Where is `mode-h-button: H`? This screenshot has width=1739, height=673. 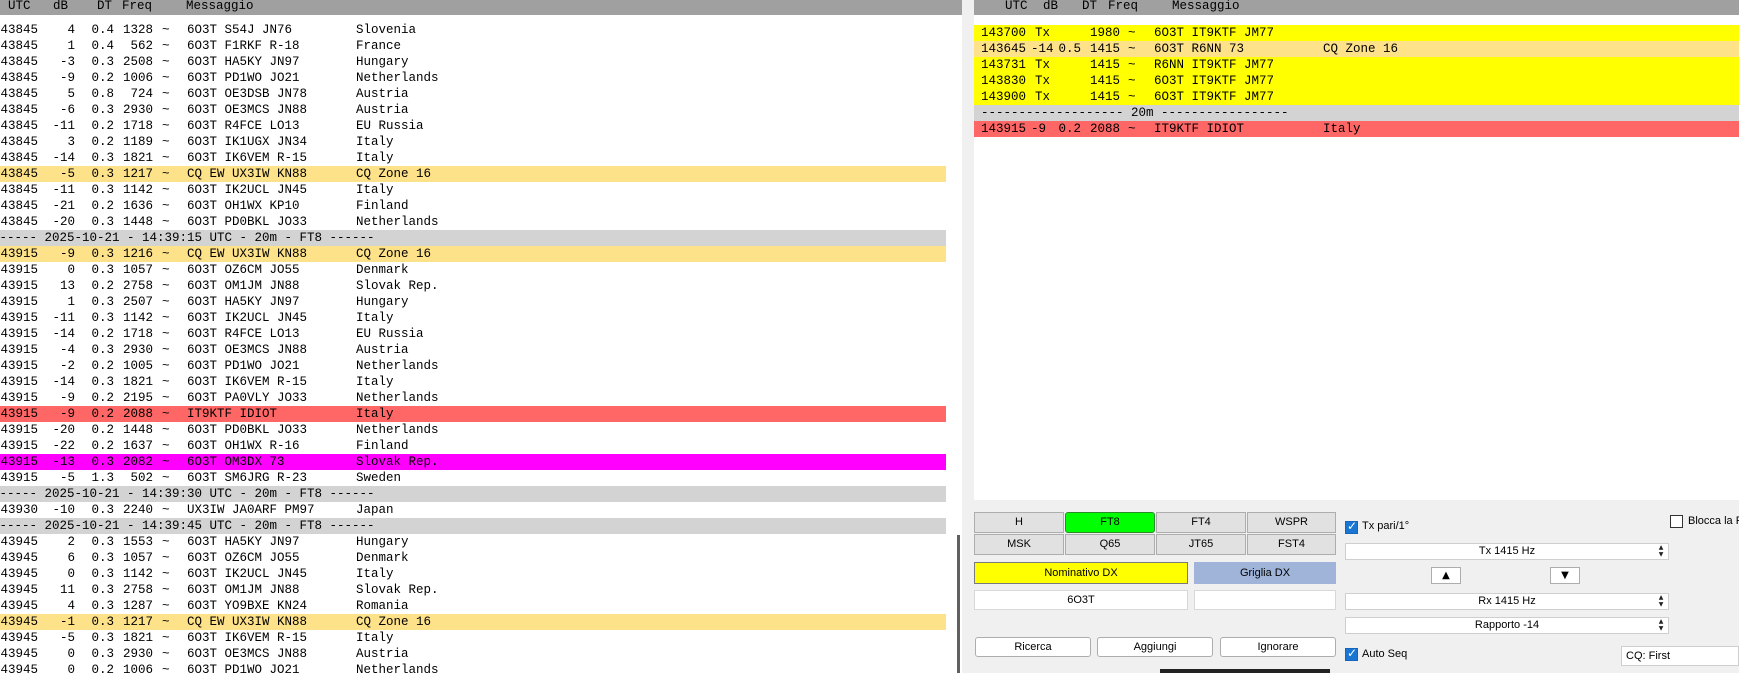
mode-h-button: H is located at coordinates (1019, 522).